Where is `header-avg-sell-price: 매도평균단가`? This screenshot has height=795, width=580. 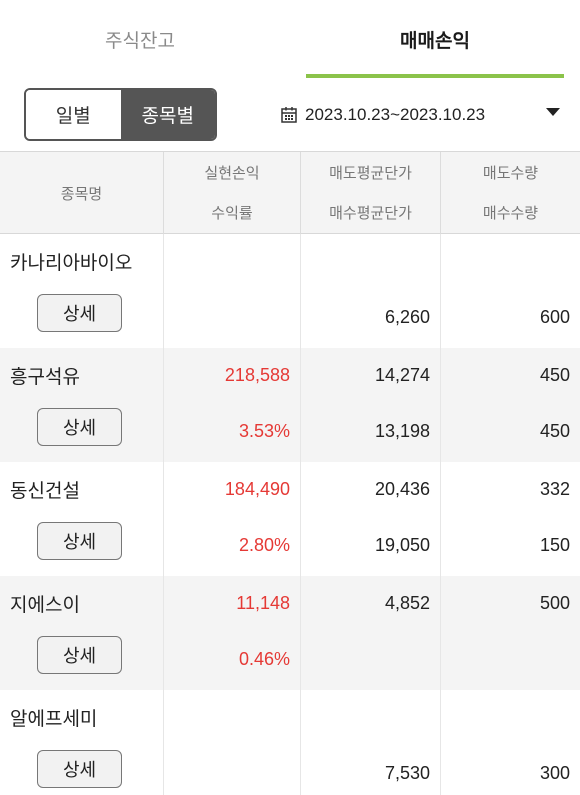
header-avg-sell-price: 매도평균단가 is located at coordinates (370, 173).